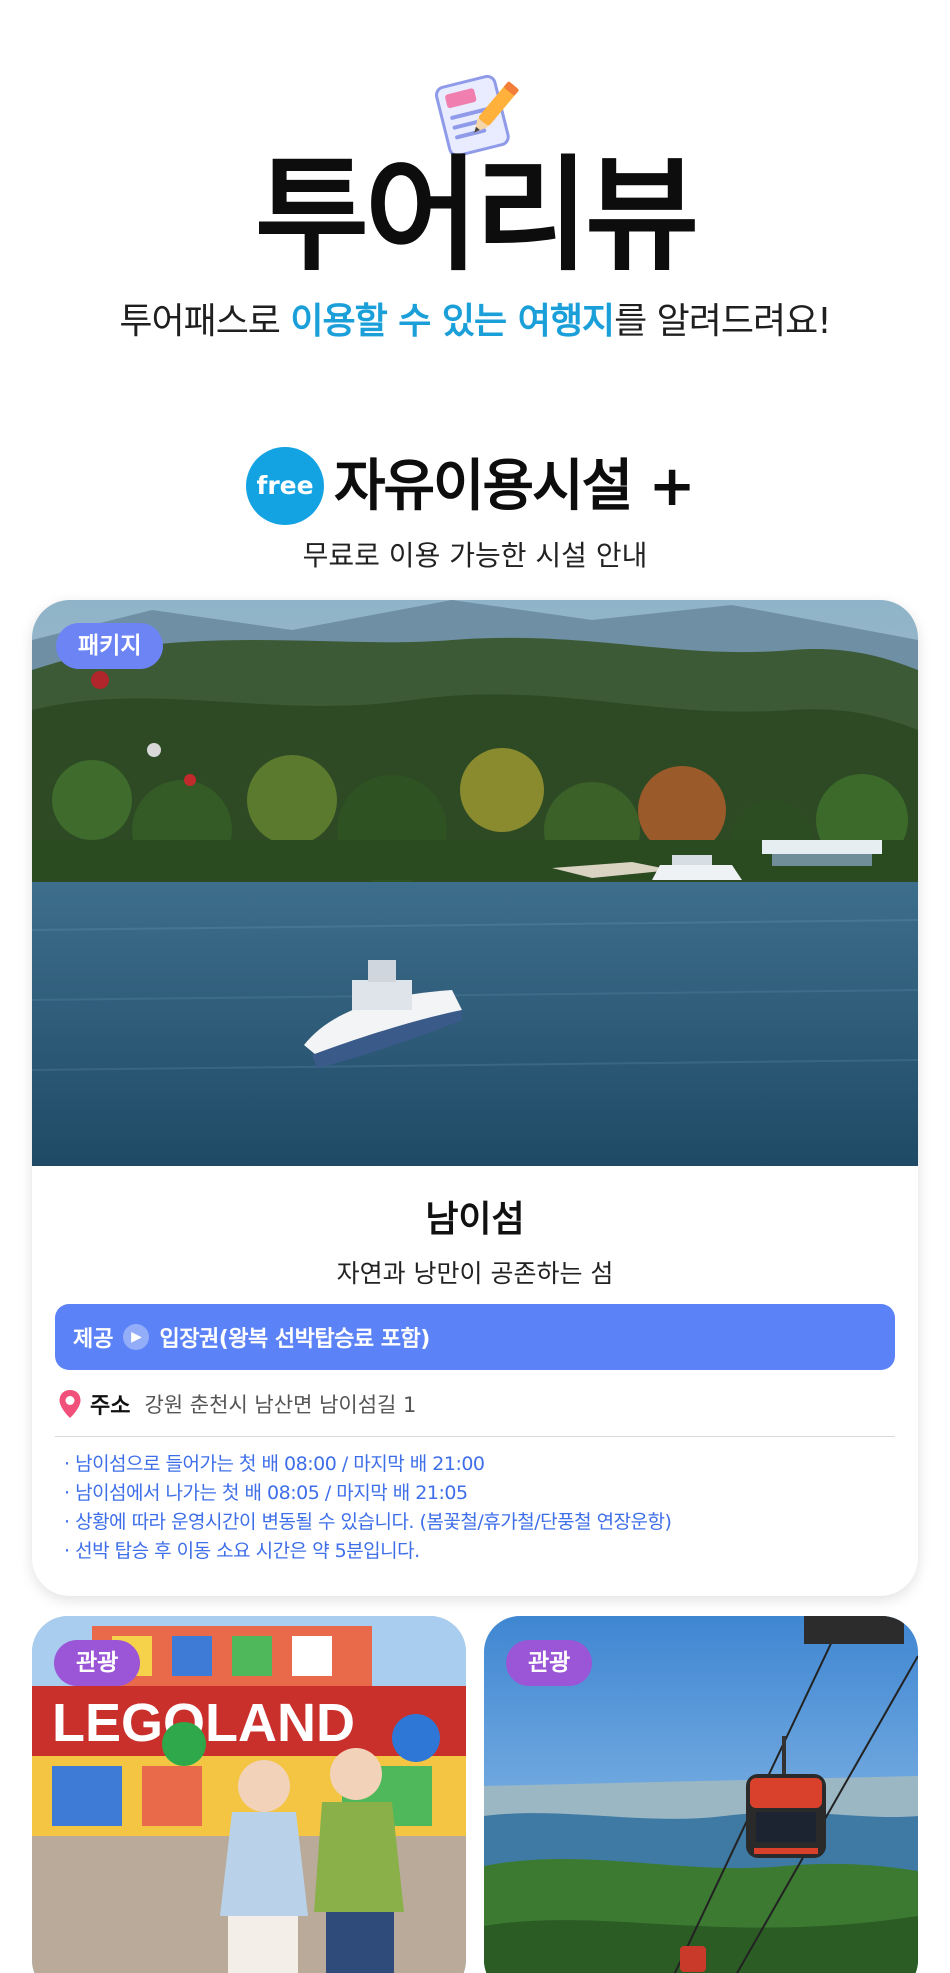  I want to click on provide-label: 제공, so click(93, 1339).